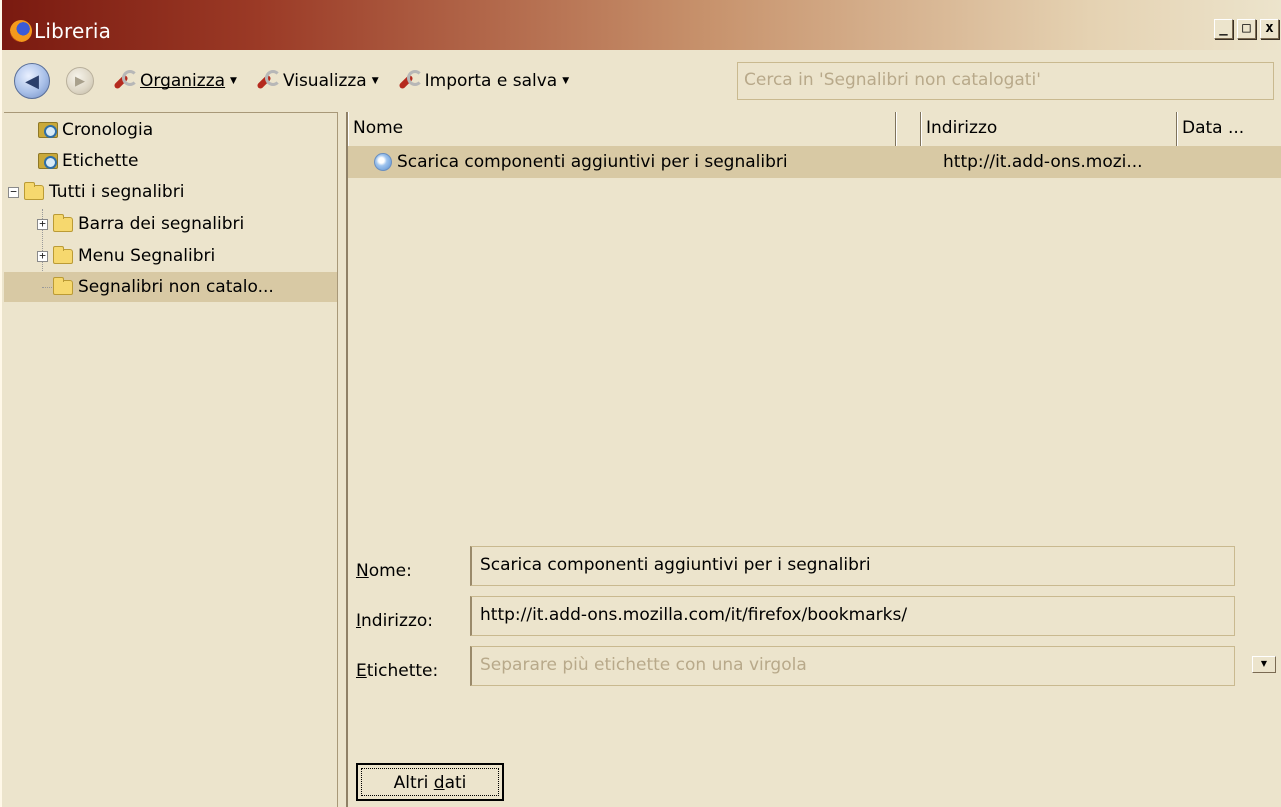  What do you see at coordinates (108, 130) in the screenshot?
I see `tree-item-label: Cronologia` at bounding box center [108, 130].